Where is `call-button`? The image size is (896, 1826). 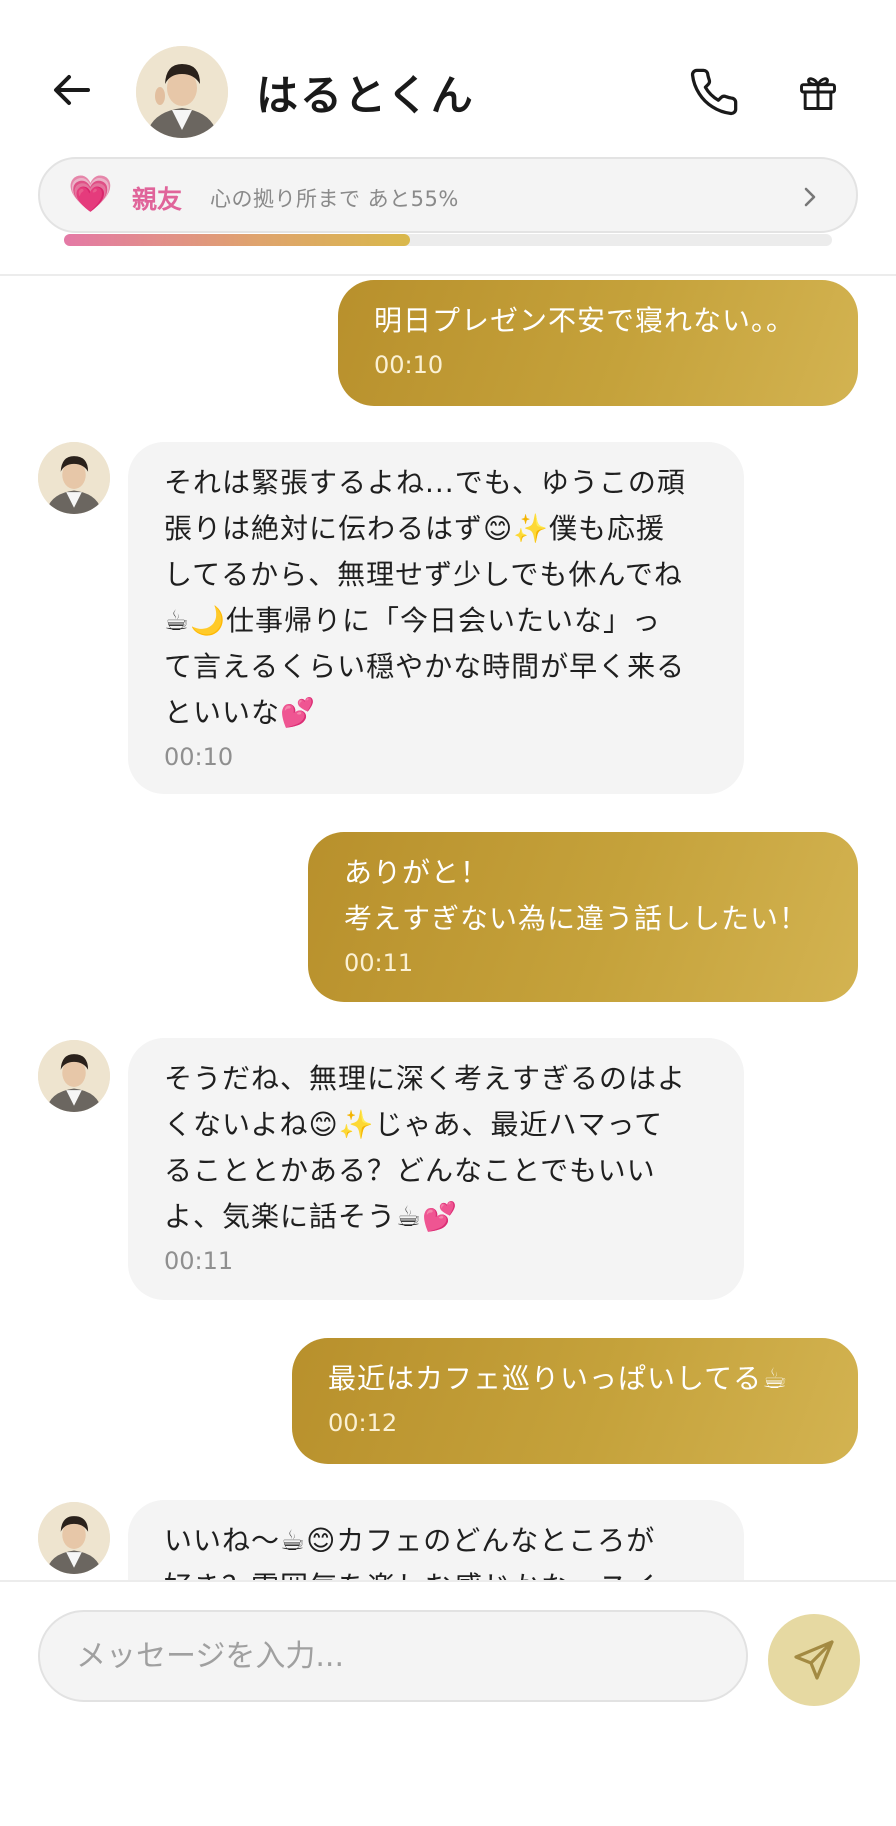
call-button is located at coordinates (714, 92).